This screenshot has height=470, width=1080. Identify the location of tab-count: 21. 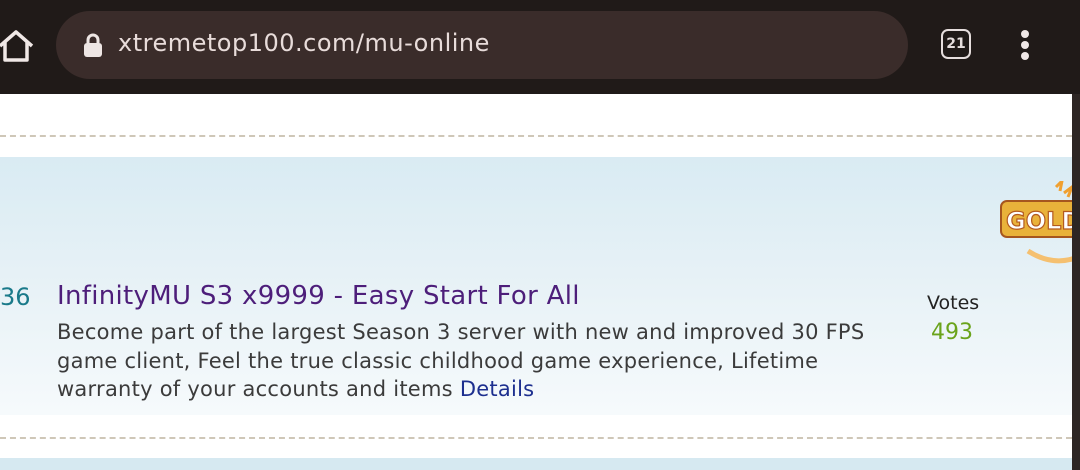
(956, 44).